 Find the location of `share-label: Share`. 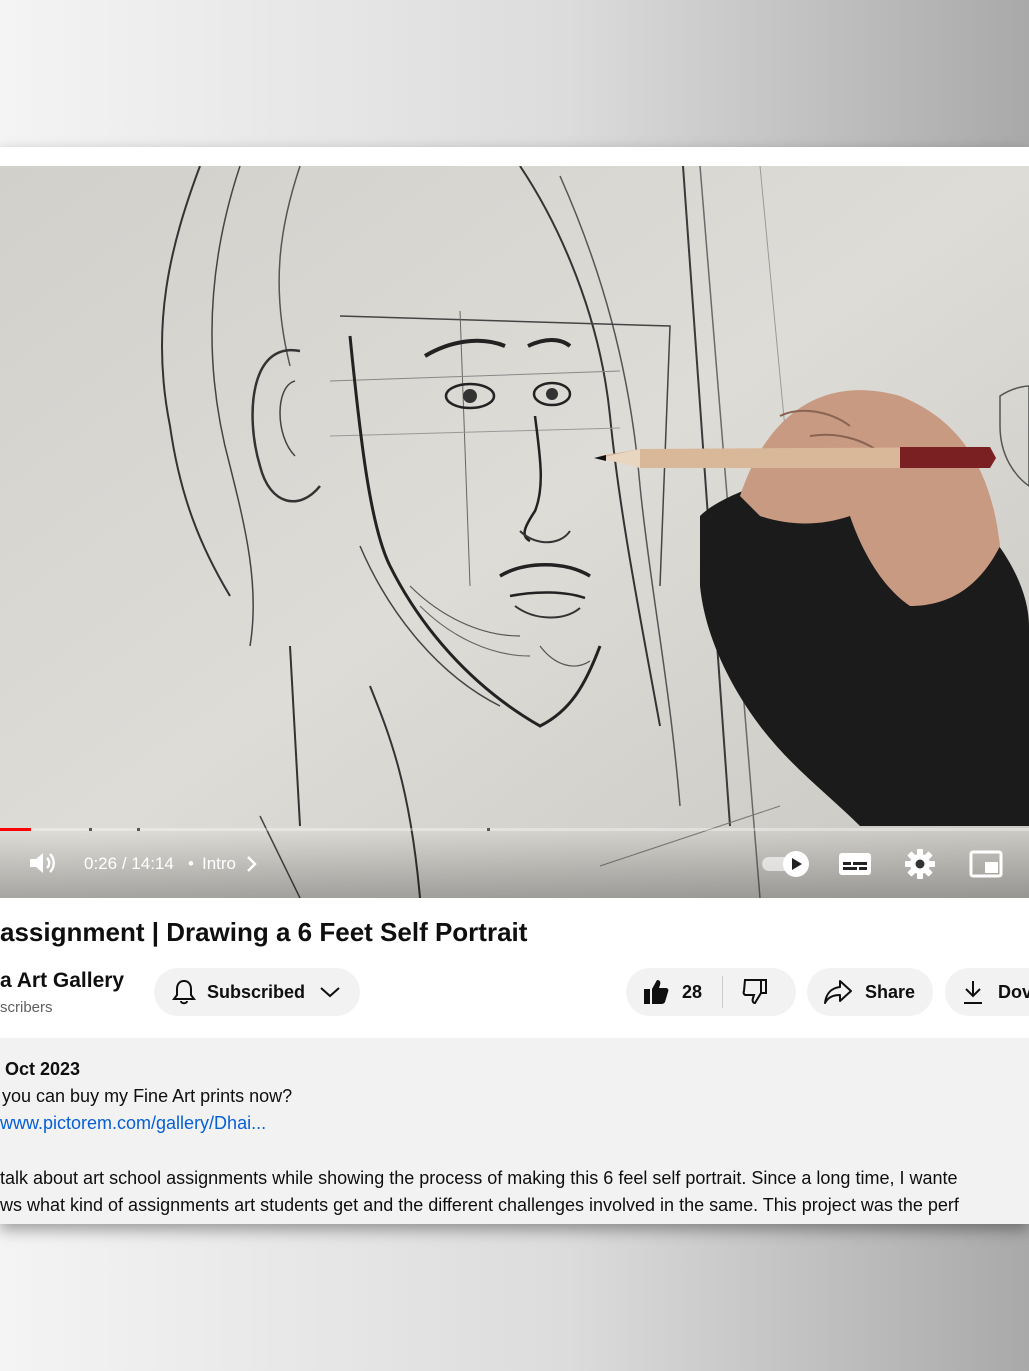

share-label: Share is located at coordinates (890, 991).